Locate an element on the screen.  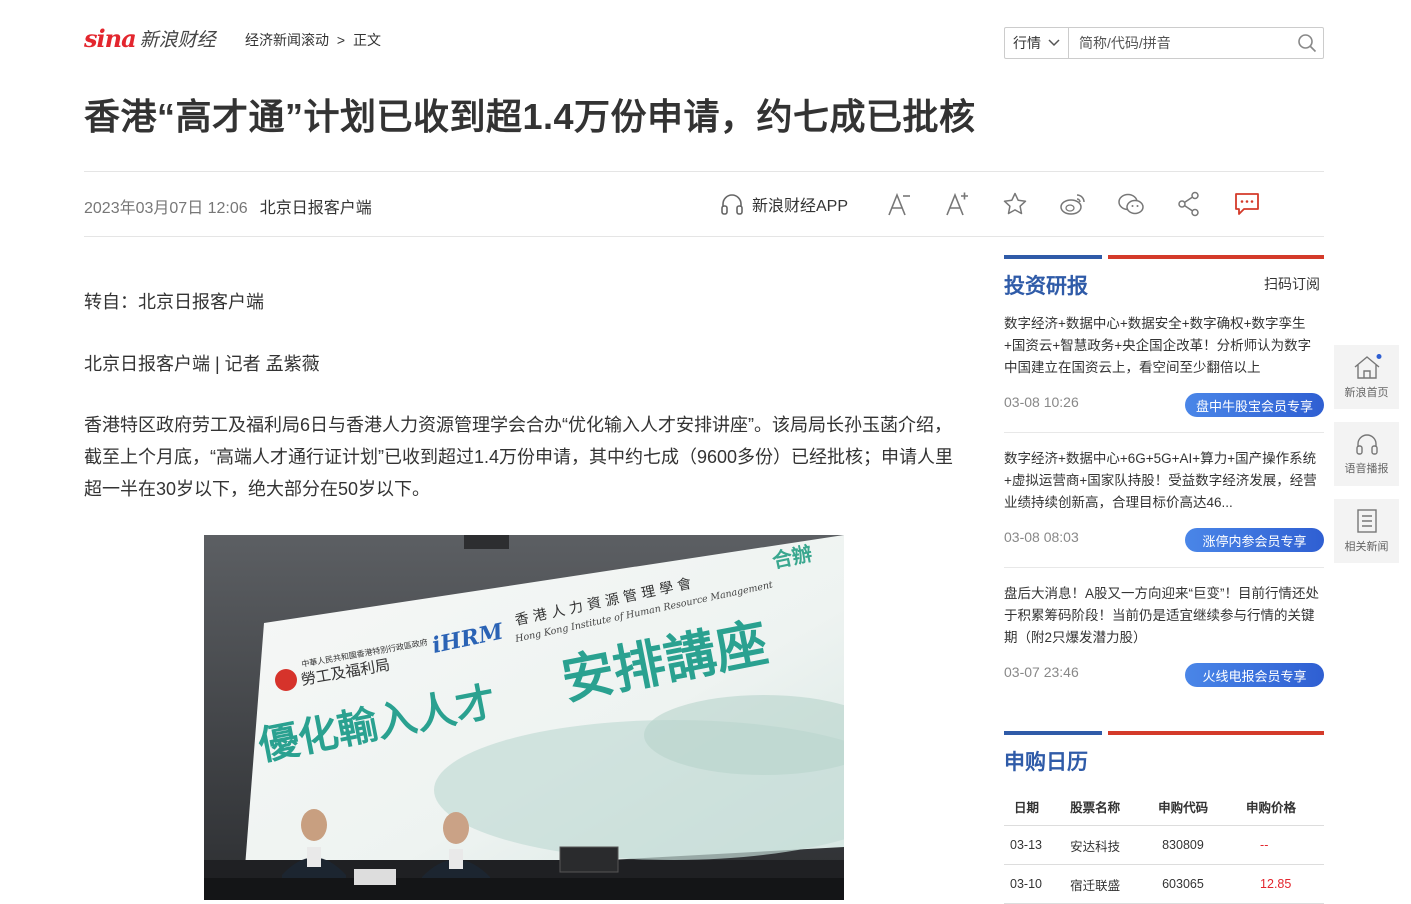
ipo-code: 603065 is located at coordinates (1192, 884).